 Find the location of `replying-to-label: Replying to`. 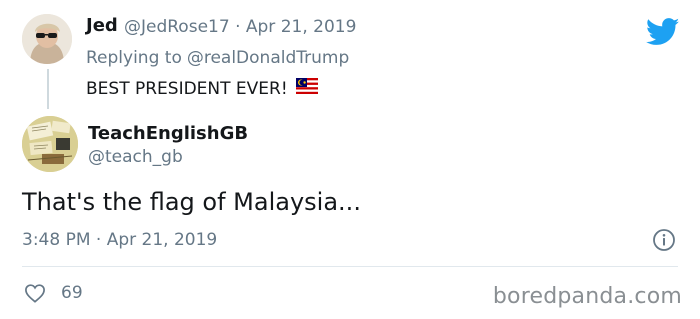

replying-to-label: Replying to is located at coordinates (134, 58).